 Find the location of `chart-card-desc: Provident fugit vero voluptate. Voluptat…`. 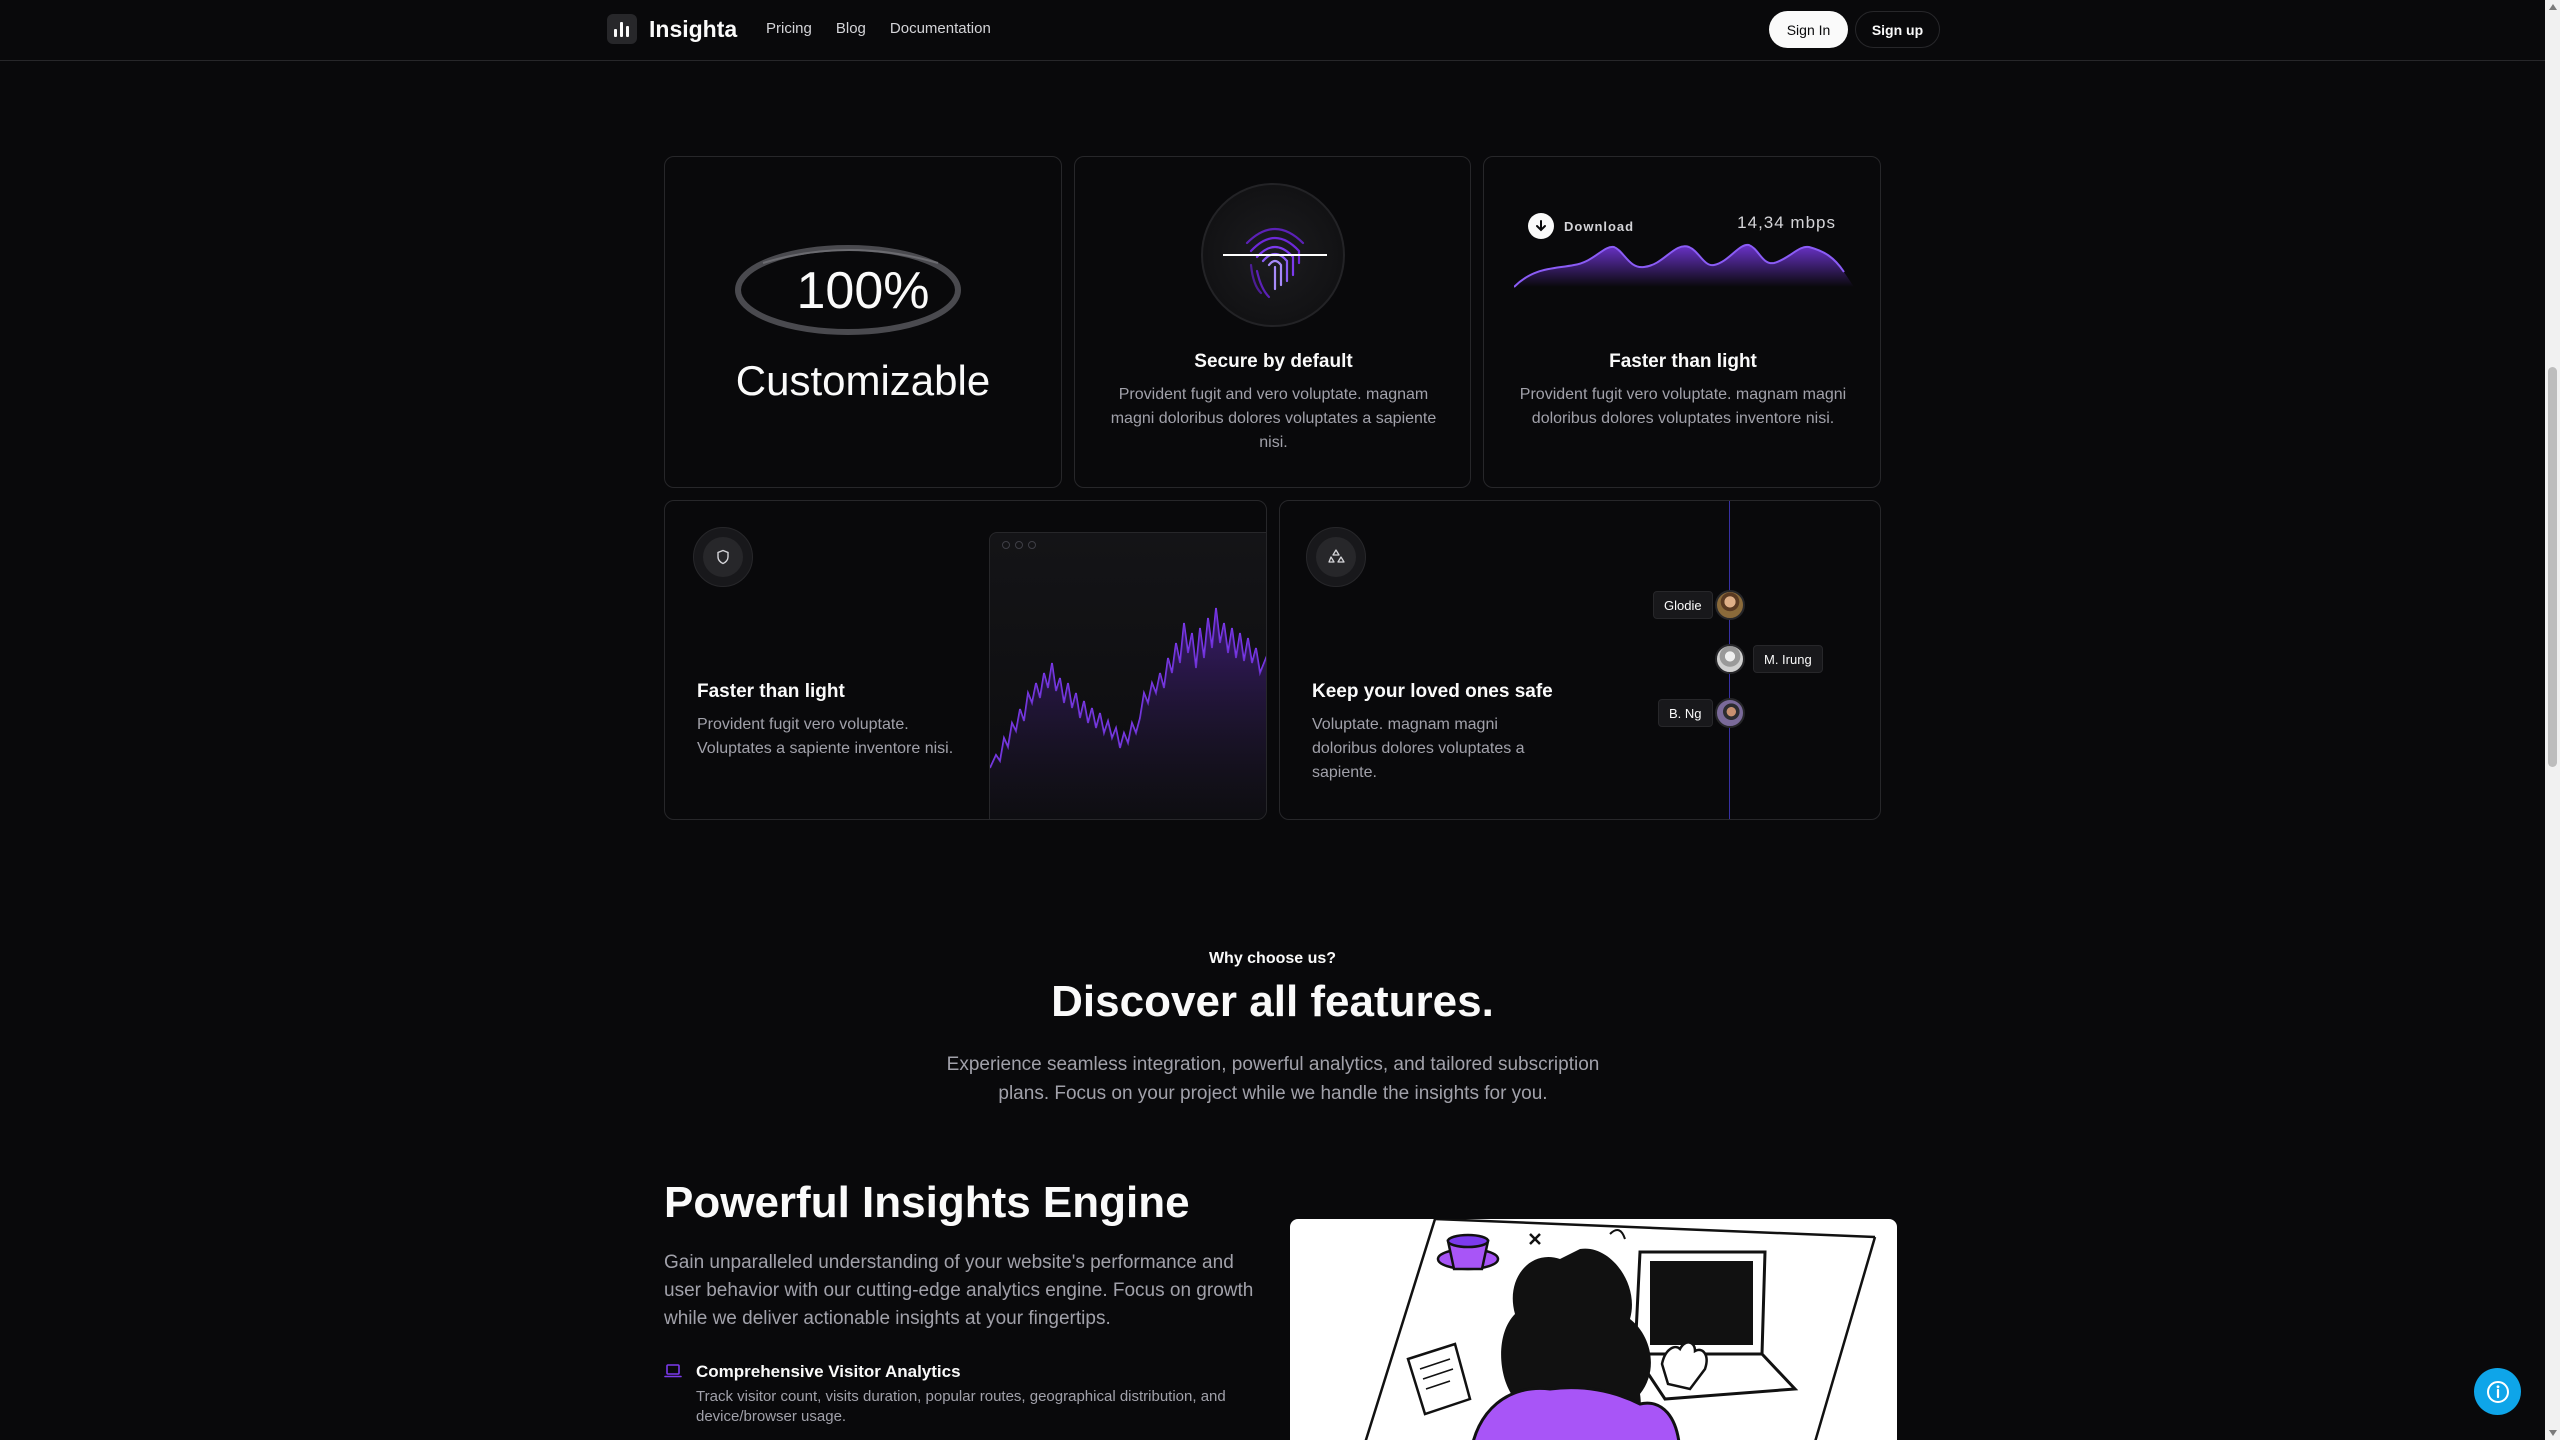

chart-card-desc: Provident fugit vero voluptate. Voluptat… is located at coordinates (825, 736).